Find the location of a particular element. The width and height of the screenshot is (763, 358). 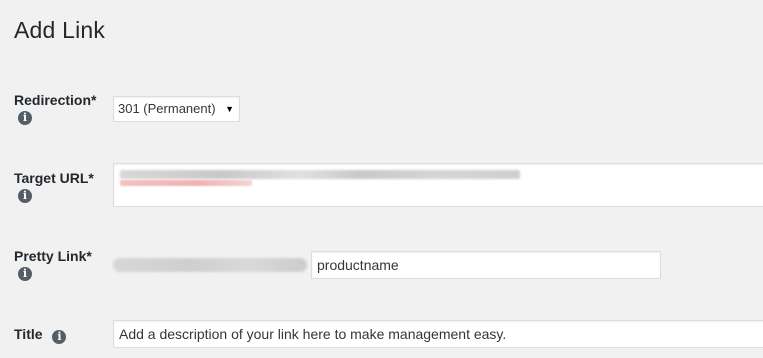

pretty-link-slug-input: productname is located at coordinates (486, 265).